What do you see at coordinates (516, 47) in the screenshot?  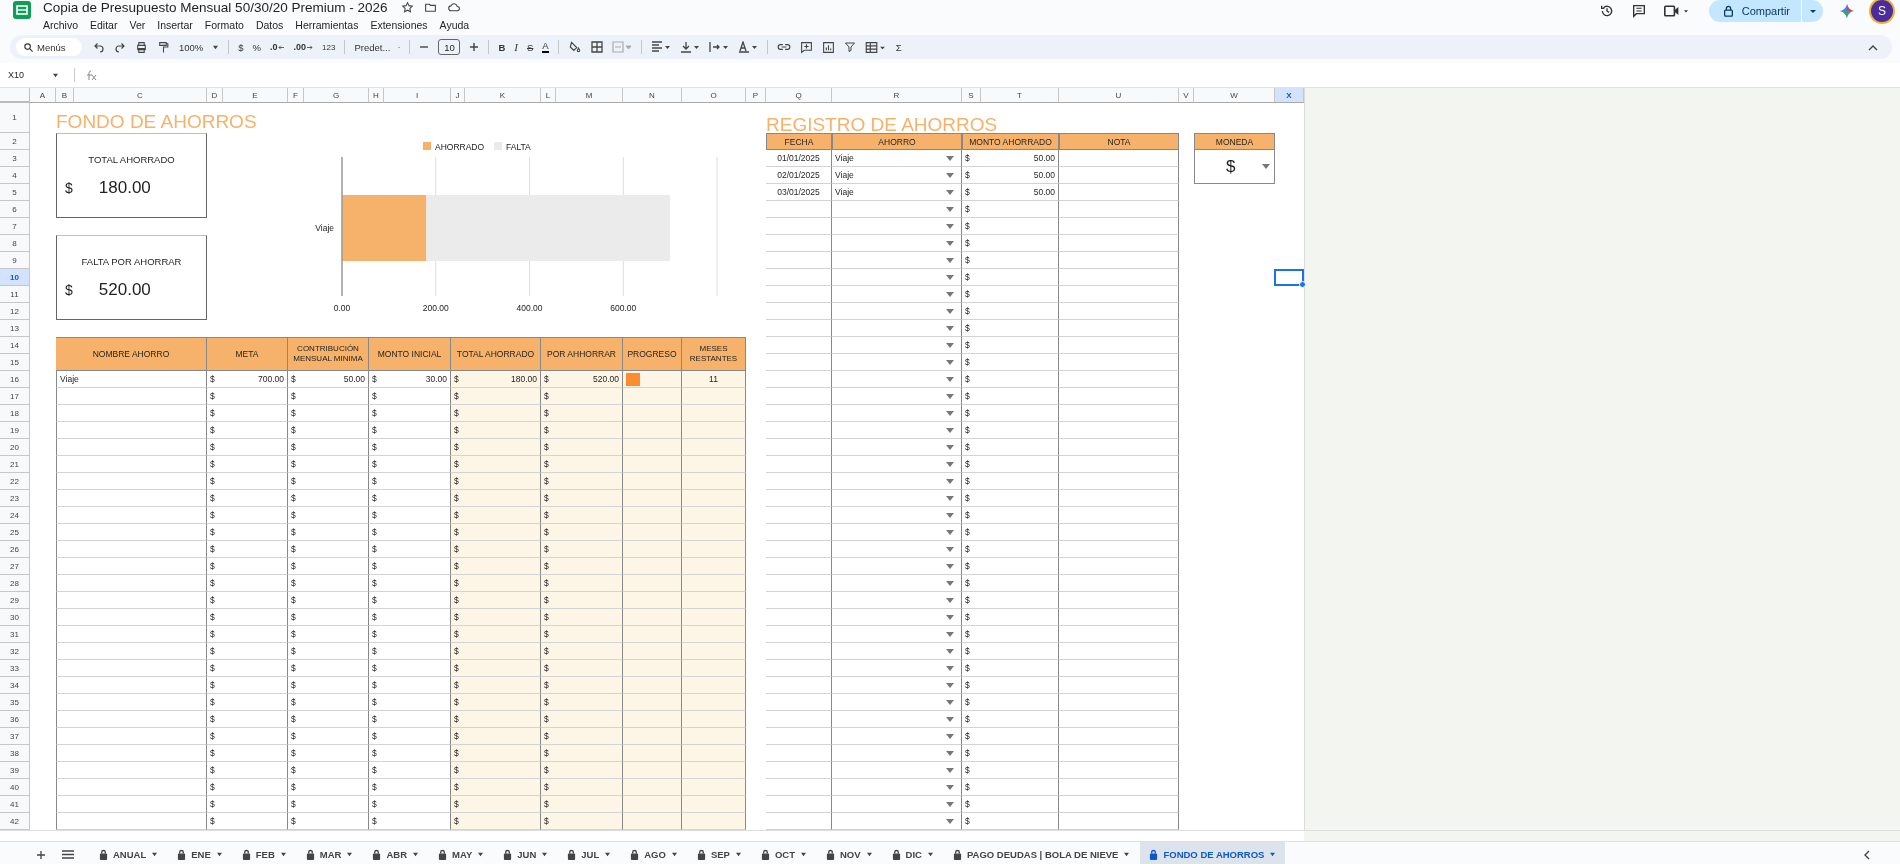 I see `italic-button: I` at bounding box center [516, 47].